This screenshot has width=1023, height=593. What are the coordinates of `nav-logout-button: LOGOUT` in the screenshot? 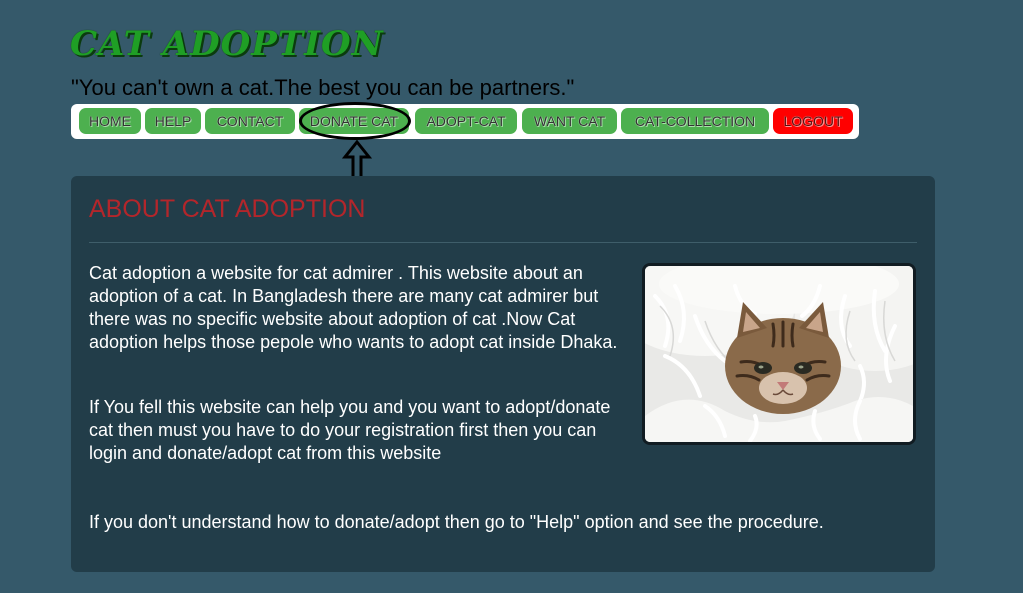 It's located at (813, 121).